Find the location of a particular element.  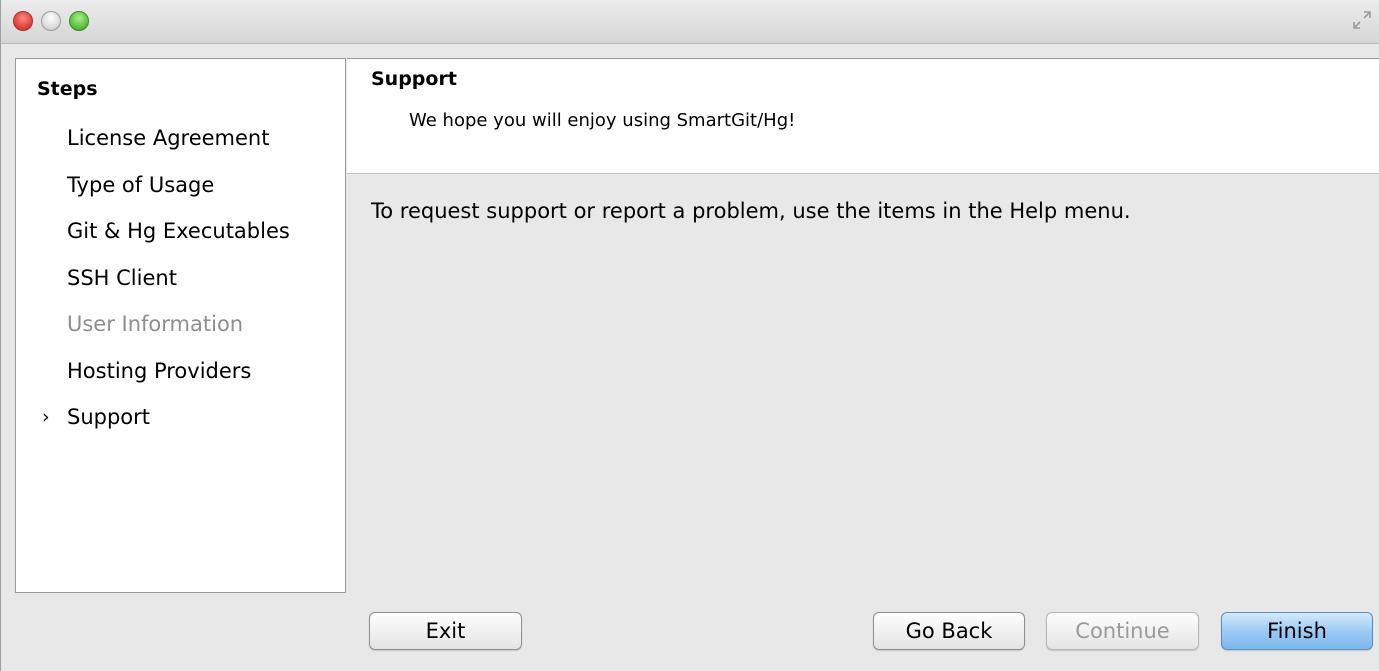

step-git-hg-executables: Git & Hg Executables is located at coordinates (178, 231).